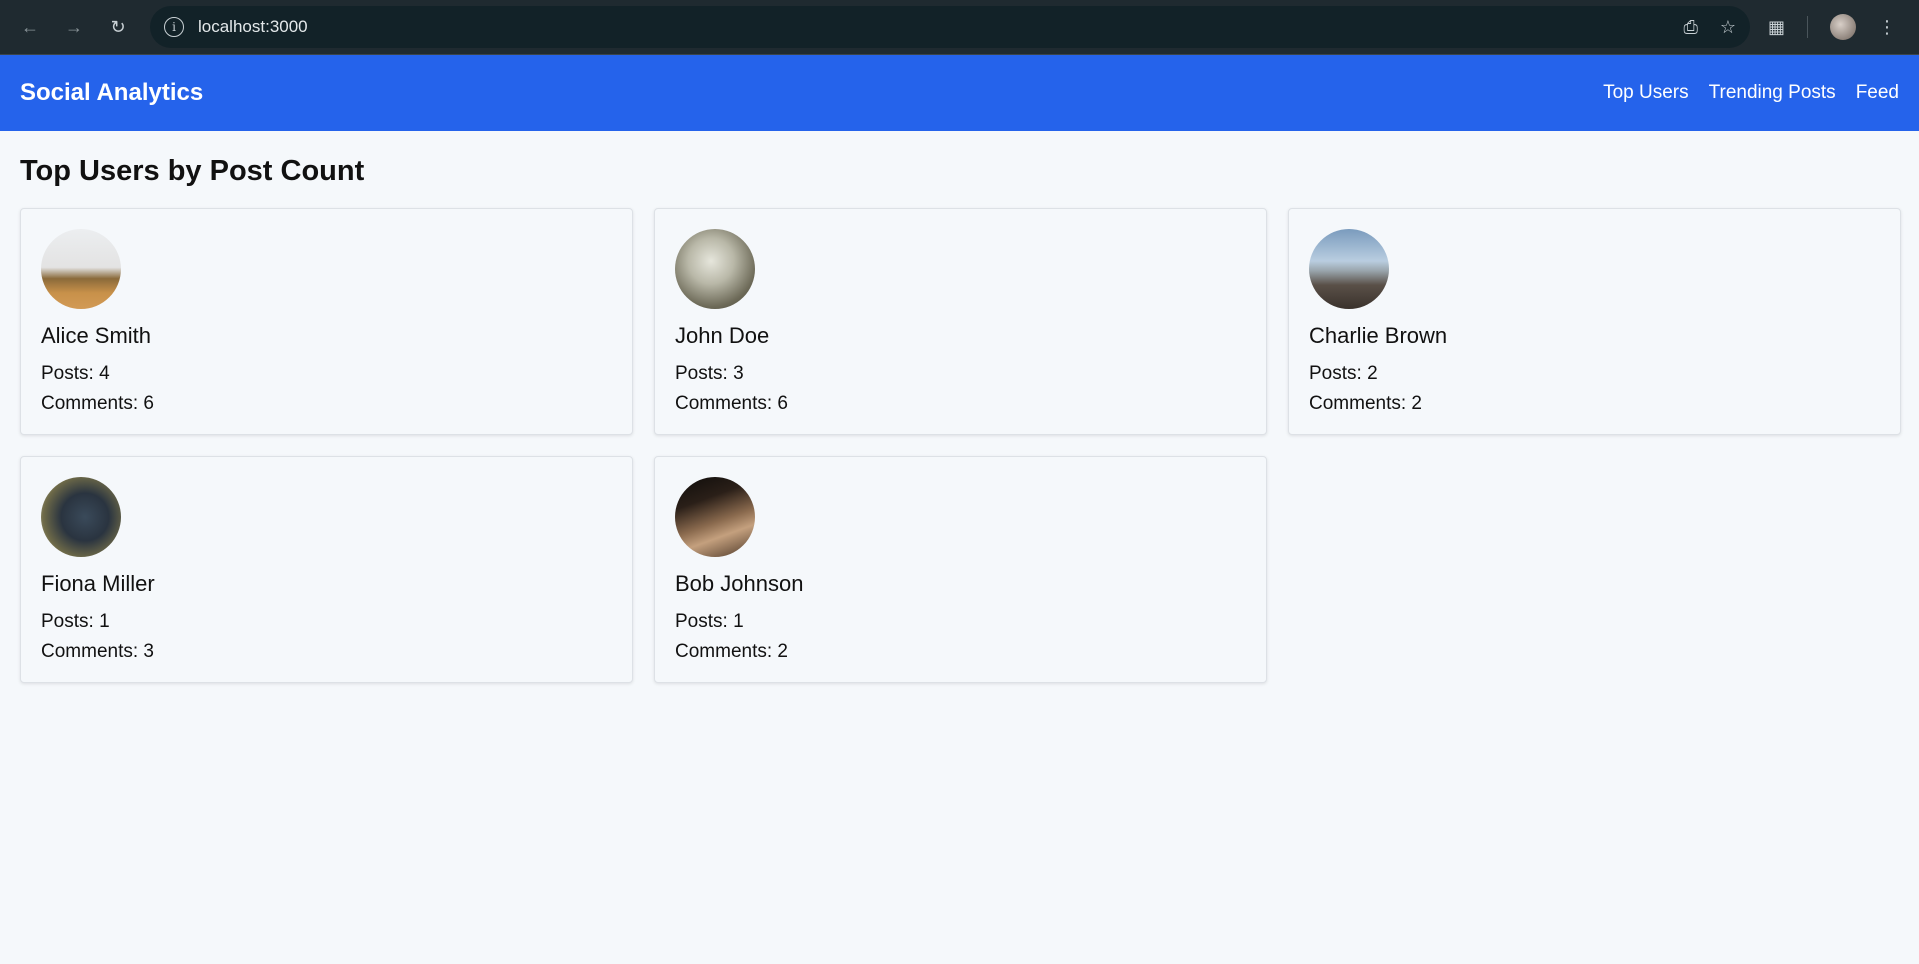 The image size is (1919, 964). Describe the element at coordinates (960, 569) in the screenshot. I see `user-card: Bob Johnson Posts: 1 Comments: 2` at that location.